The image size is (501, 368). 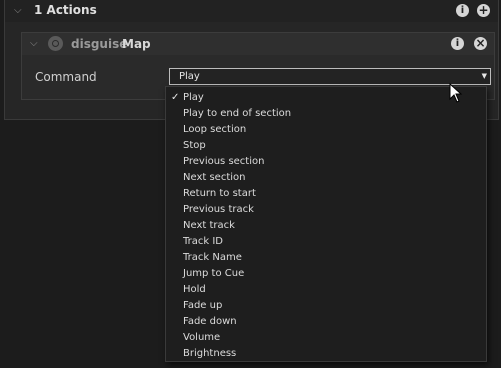 I want to click on dropdown-option-label: Stop, so click(x=194, y=145).